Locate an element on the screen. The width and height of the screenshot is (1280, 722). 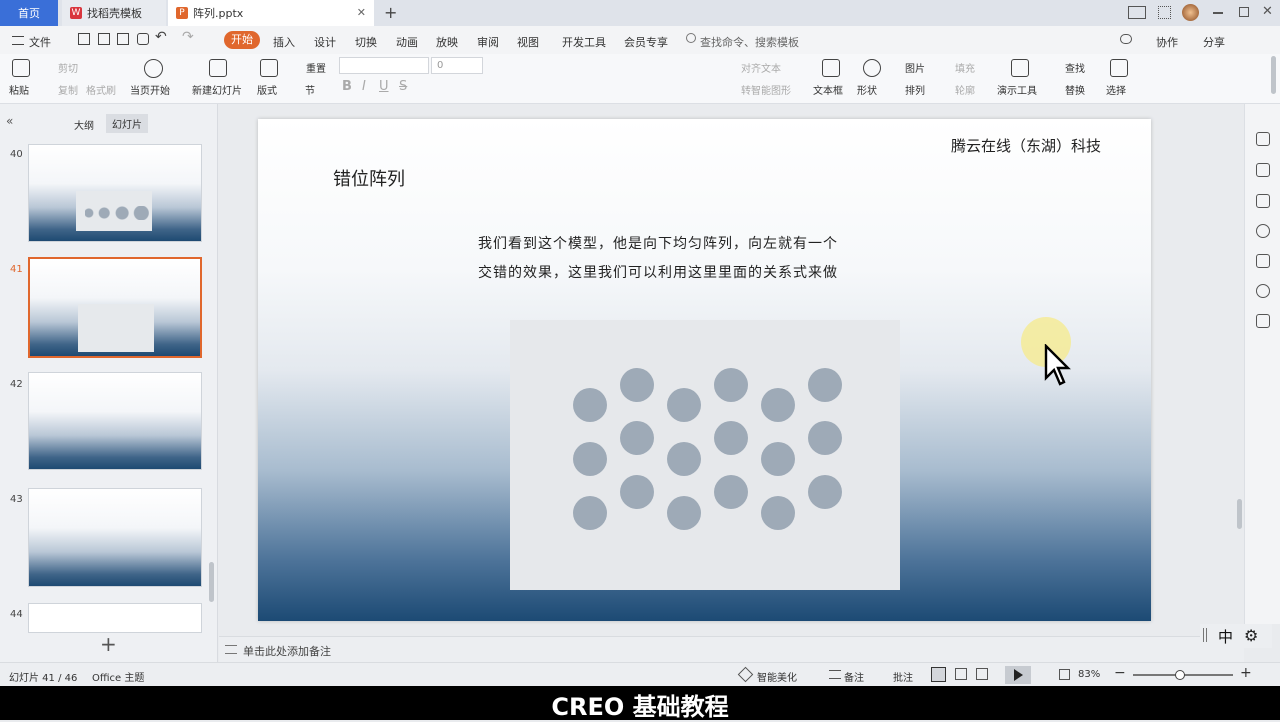
menu-developer: 开发工具 is located at coordinates (584, 42).